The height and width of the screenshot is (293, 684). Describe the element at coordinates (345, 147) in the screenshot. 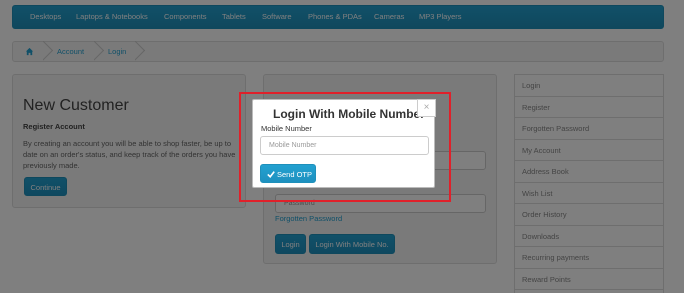

I see `highlight-box` at that location.